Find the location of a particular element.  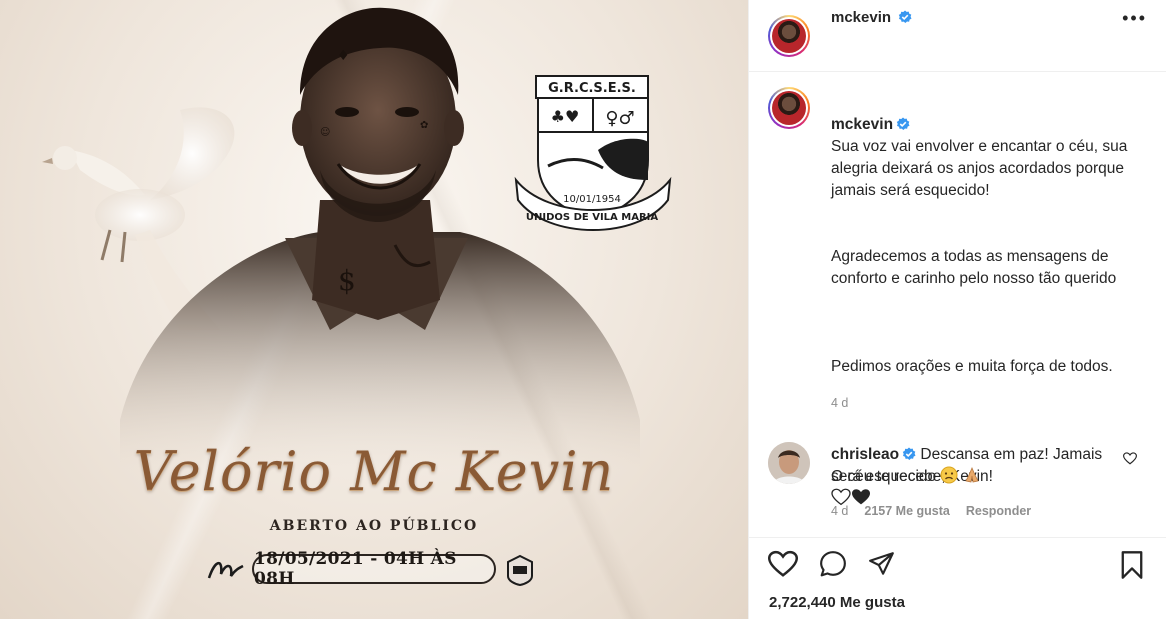

action-bar is located at coordinates (957, 565).